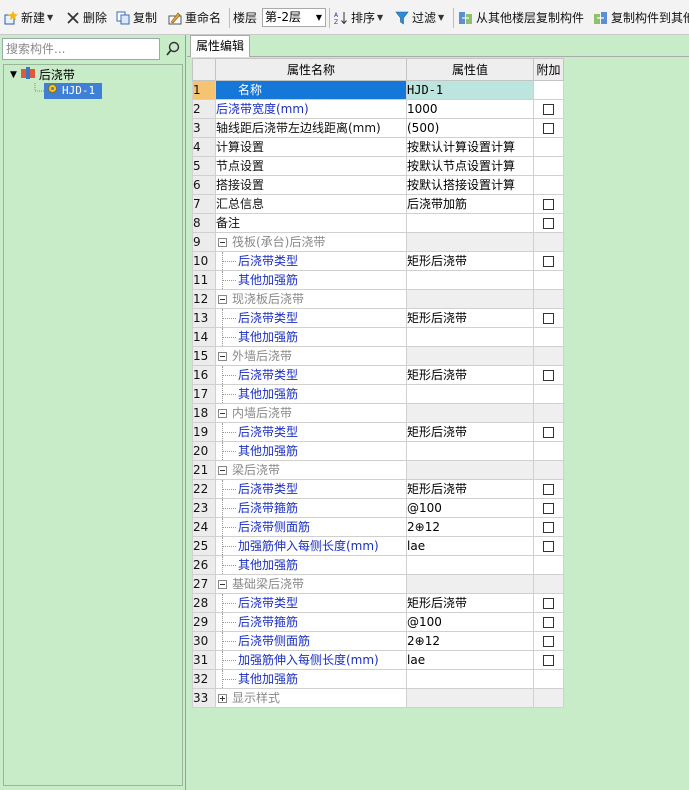 The width and height of the screenshot is (689, 790). I want to click on floor-select: 第-2层 ▼, so click(294, 17).